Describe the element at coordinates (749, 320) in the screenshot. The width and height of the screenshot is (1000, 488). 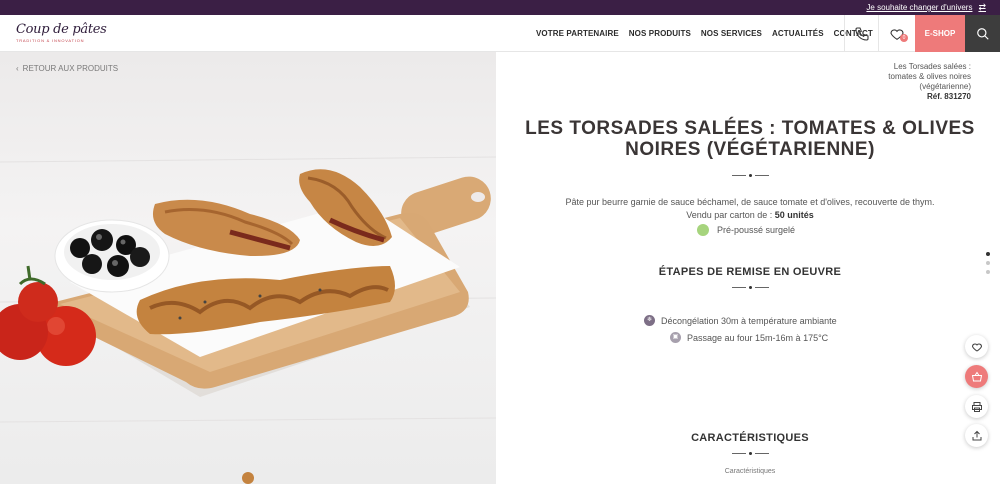
I see `step-thawing-label: Décongélation 30m à température ambiante` at that location.